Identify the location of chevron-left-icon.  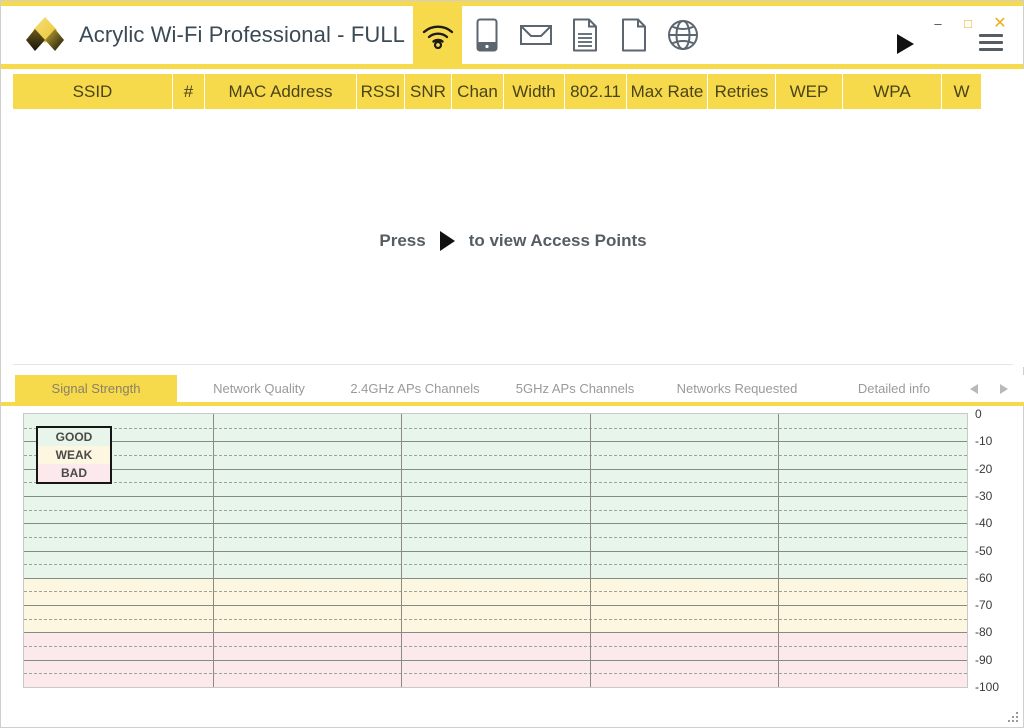
(975, 389).